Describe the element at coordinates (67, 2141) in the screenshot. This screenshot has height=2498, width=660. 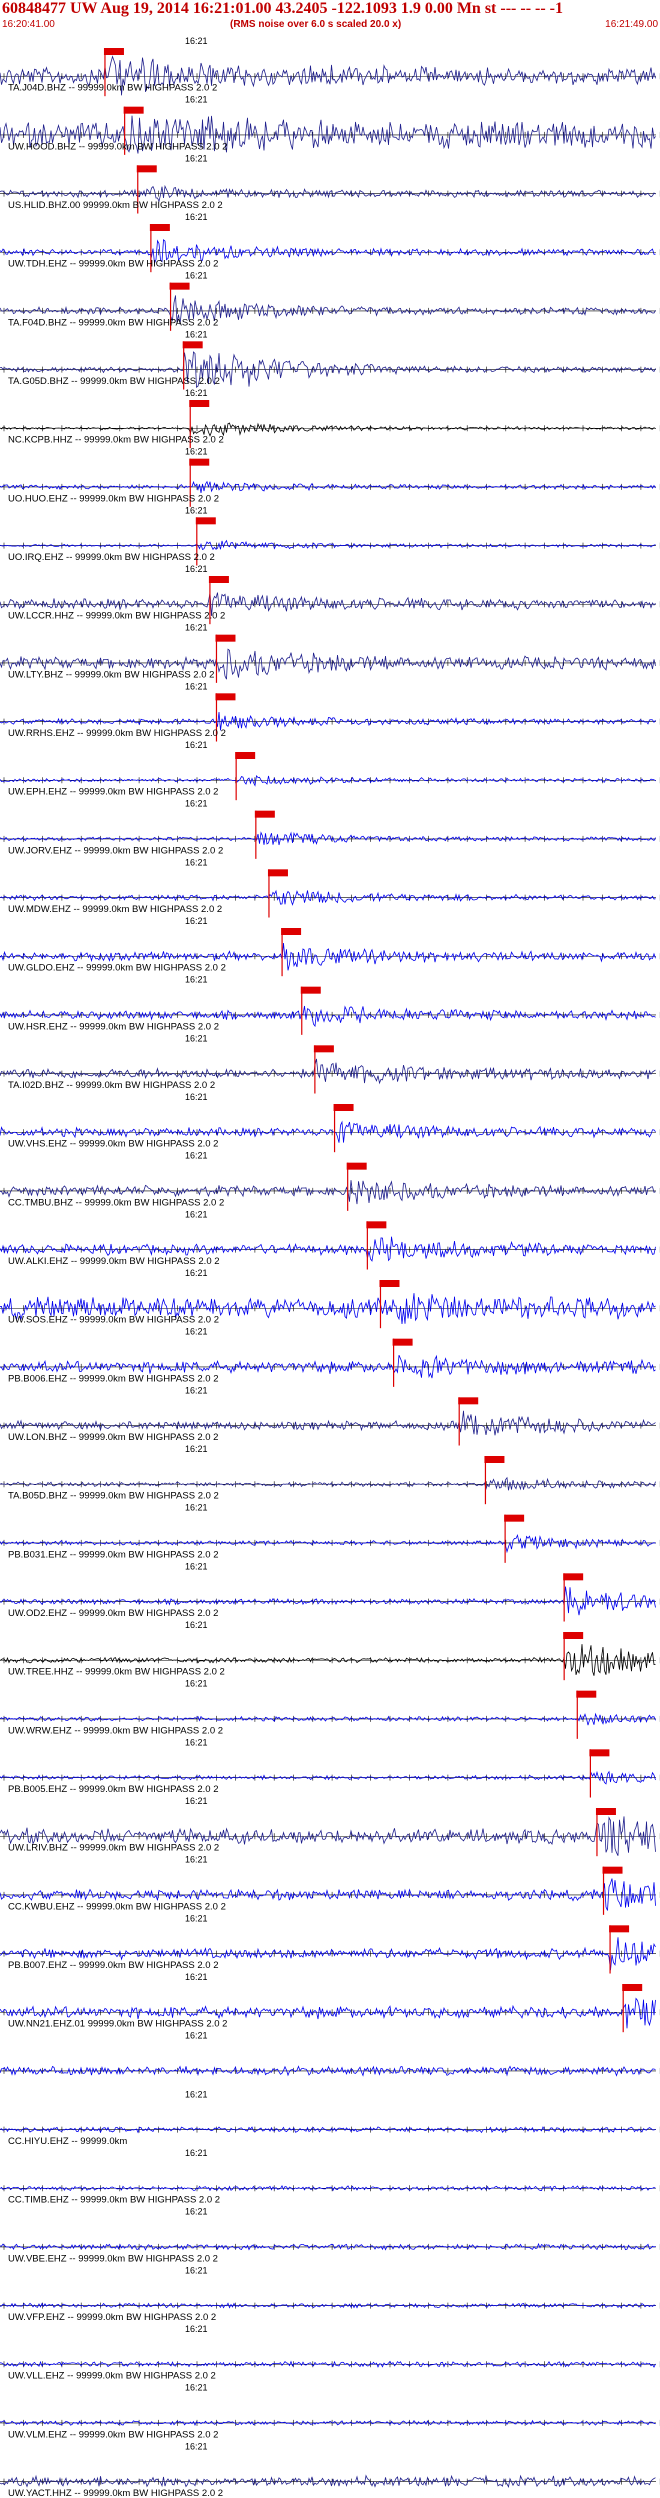
I see `channel-label: CC.HIYU.EHZ -- 99999.0km` at that location.